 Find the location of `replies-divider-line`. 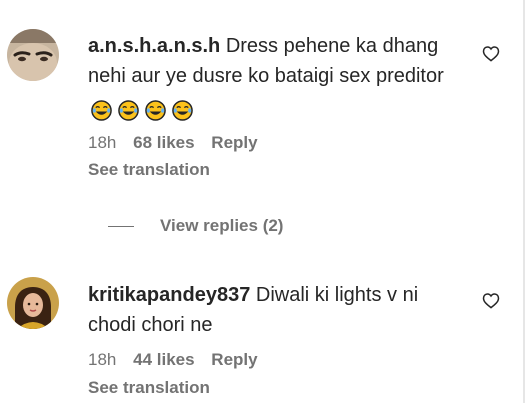

replies-divider-line is located at coordinates (121, 227).